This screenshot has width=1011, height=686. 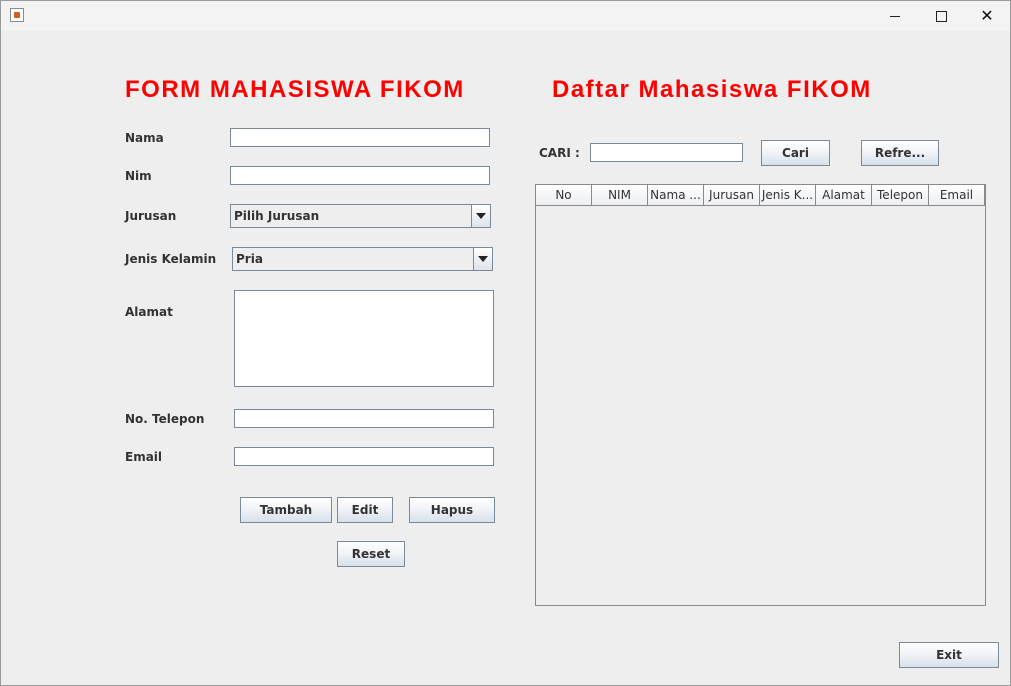 I want to click on telepon-input, so click(x=364, y=418).